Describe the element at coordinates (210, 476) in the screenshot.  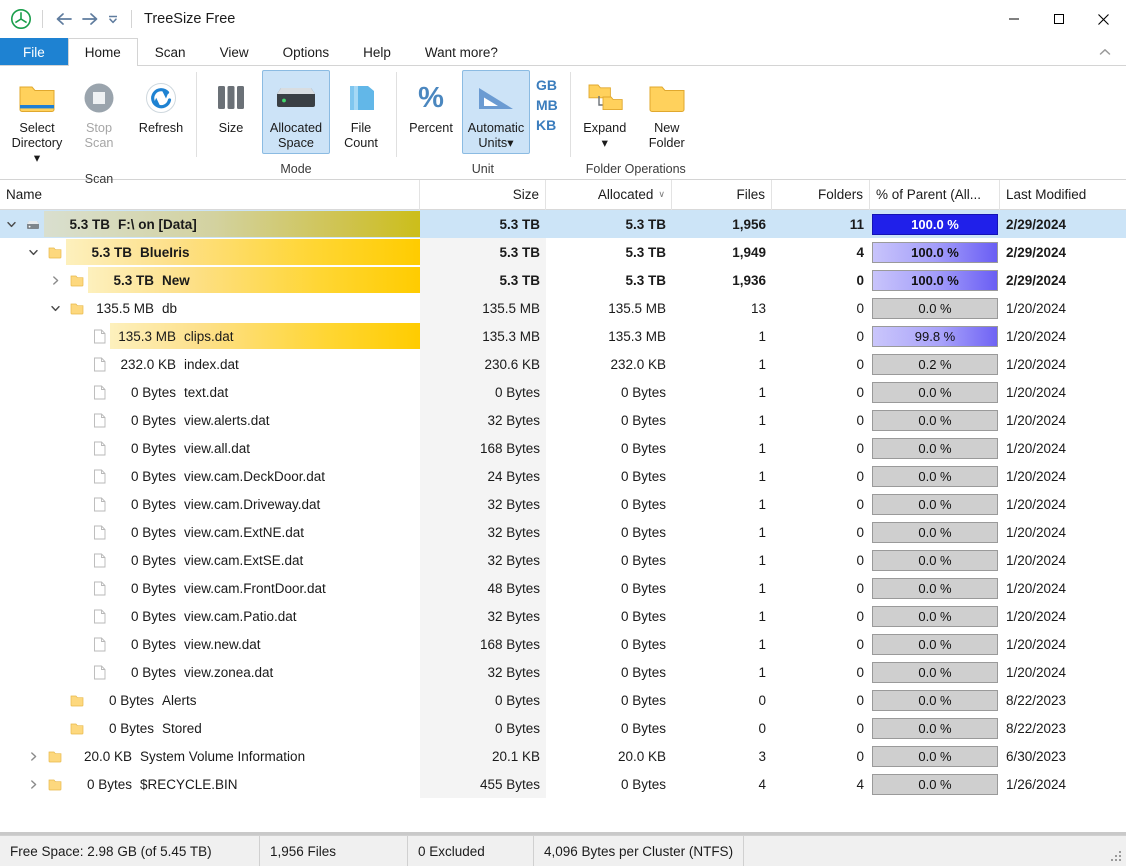
I see `cell-name: 0 Bytes view.cam.DeckDoor.dat` at that location.